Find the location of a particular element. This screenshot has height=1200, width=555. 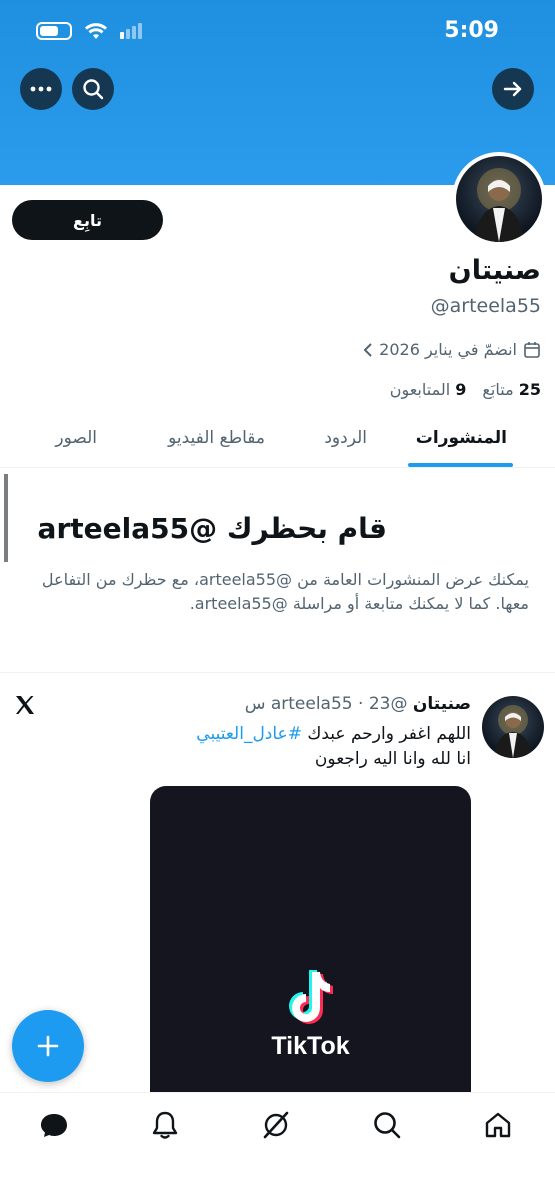

tweet-line-1-text: اللهم اغفر وارحم عبدك is located at coordinates (386, 734).